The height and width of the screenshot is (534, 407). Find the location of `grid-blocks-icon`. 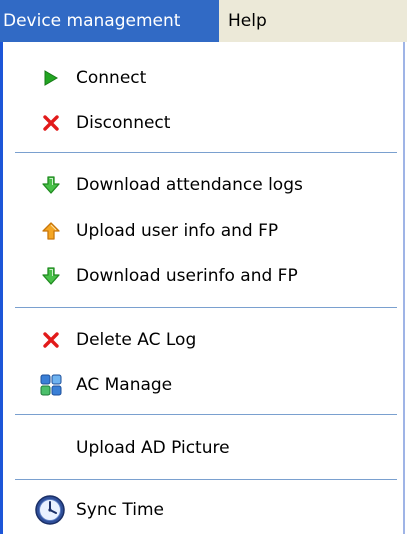

grid-blocks-icon is located at coordinates (51, 385).